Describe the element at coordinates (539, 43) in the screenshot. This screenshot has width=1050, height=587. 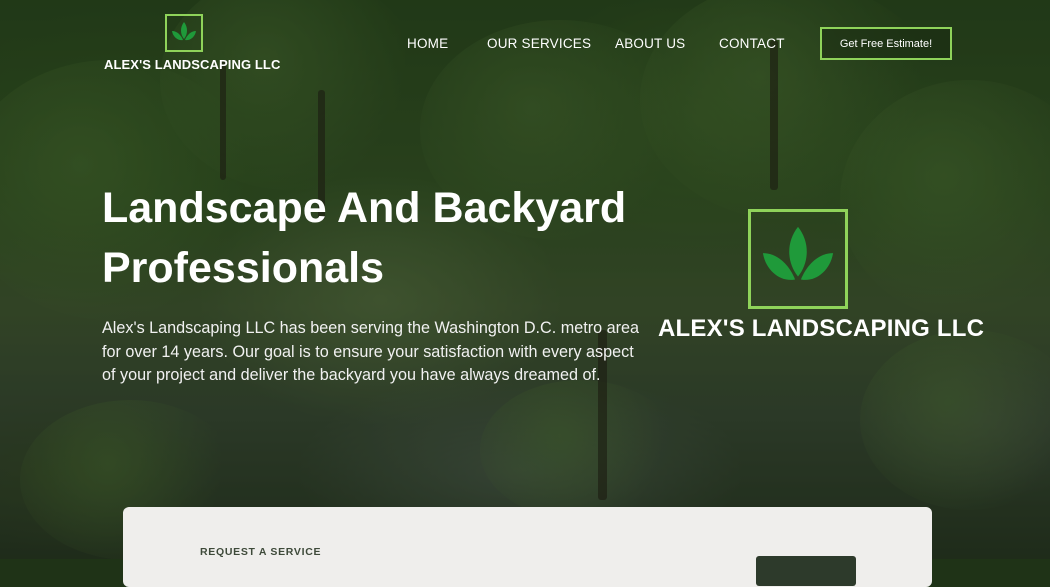
I see `nav-item-our-services: OUR SERVICES` at that location.